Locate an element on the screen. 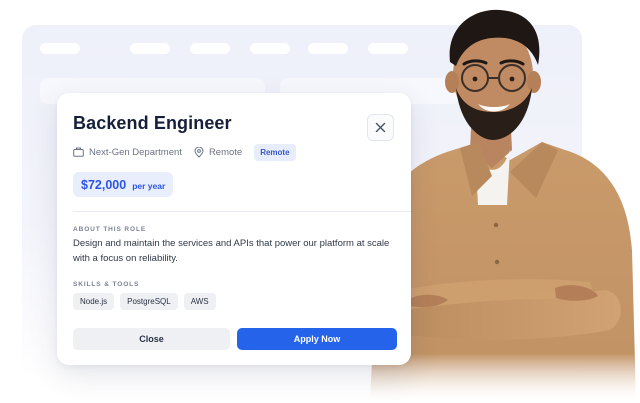 The height and width of the screenshot is (403, 640). close-x-button is located at coordinates (380, 127).